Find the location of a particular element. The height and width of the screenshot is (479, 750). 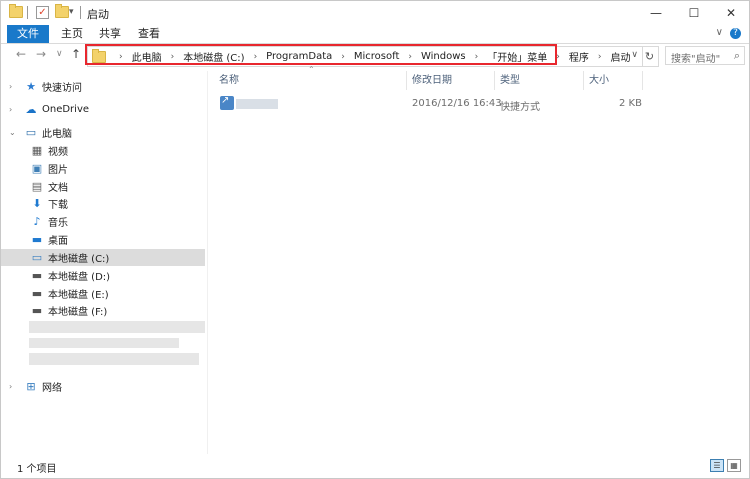

column-header-type: 类型 is located at coordinates (510, 80).